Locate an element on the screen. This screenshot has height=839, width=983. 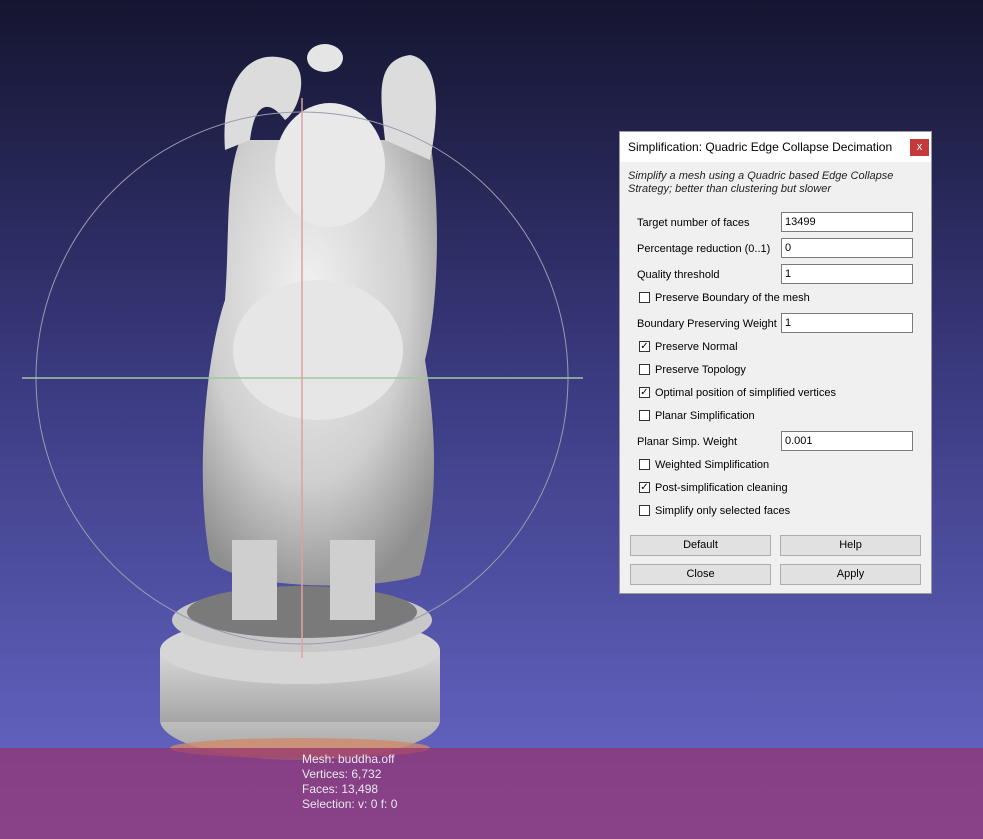
default-button: Default is located at coordinates (700, 545).